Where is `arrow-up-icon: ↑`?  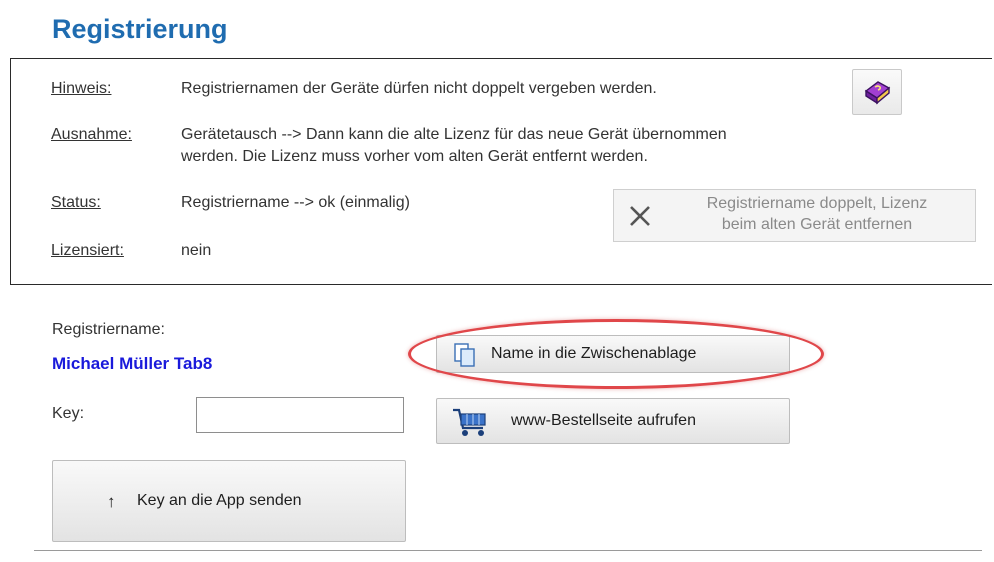
arrow-up-icon: ↑ is located at coordinates (111, 501).